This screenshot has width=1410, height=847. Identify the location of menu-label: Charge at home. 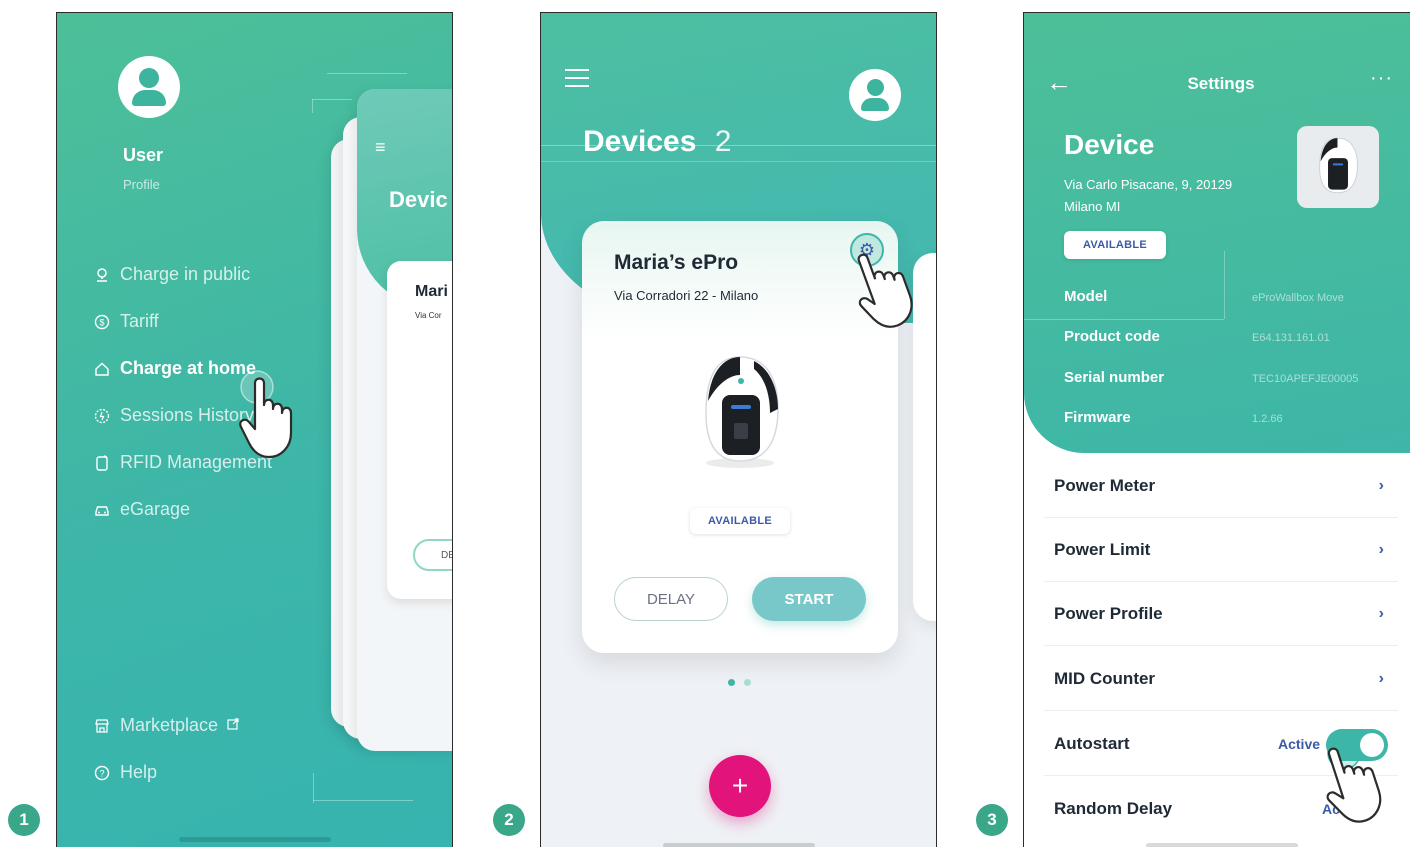
(188, 368).